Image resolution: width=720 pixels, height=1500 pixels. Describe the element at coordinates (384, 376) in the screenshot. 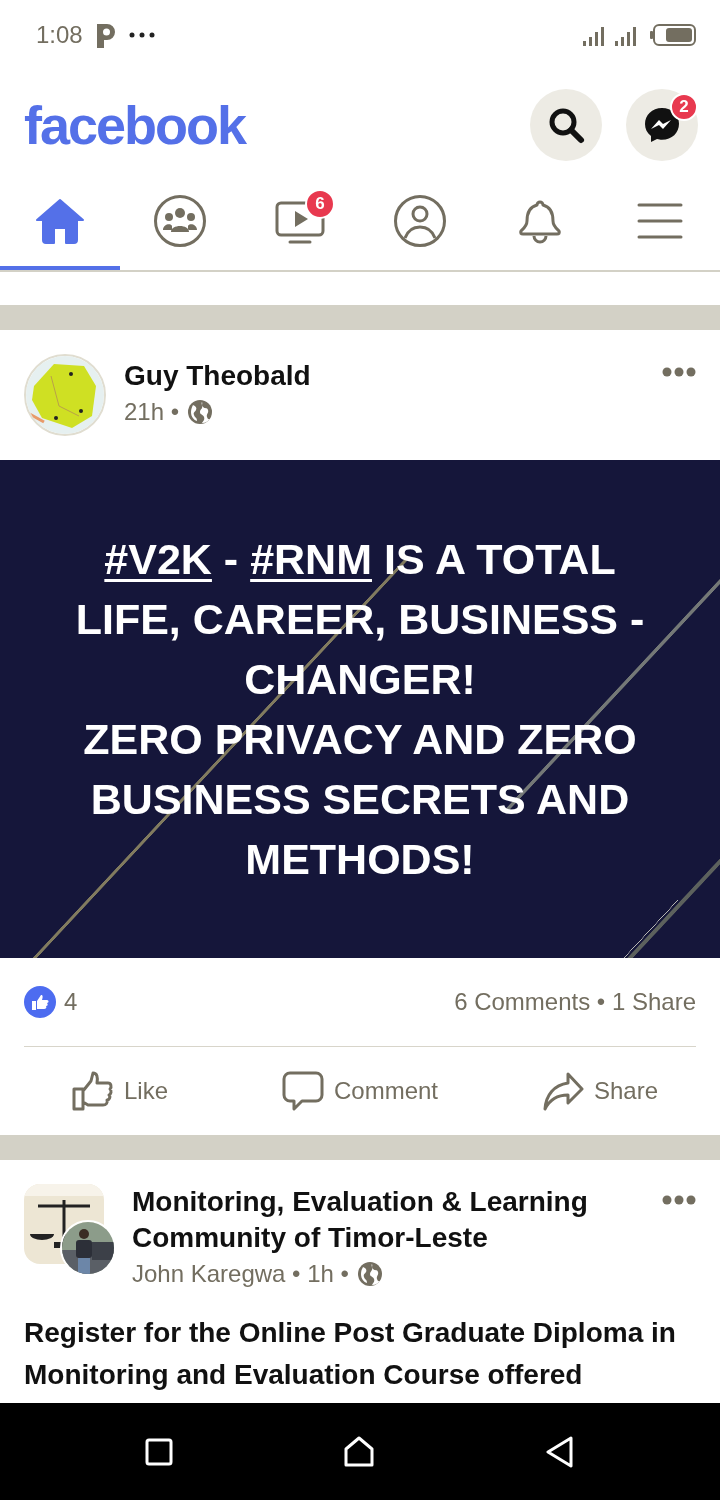

I see `author-name: Guy Theobald` at that location.